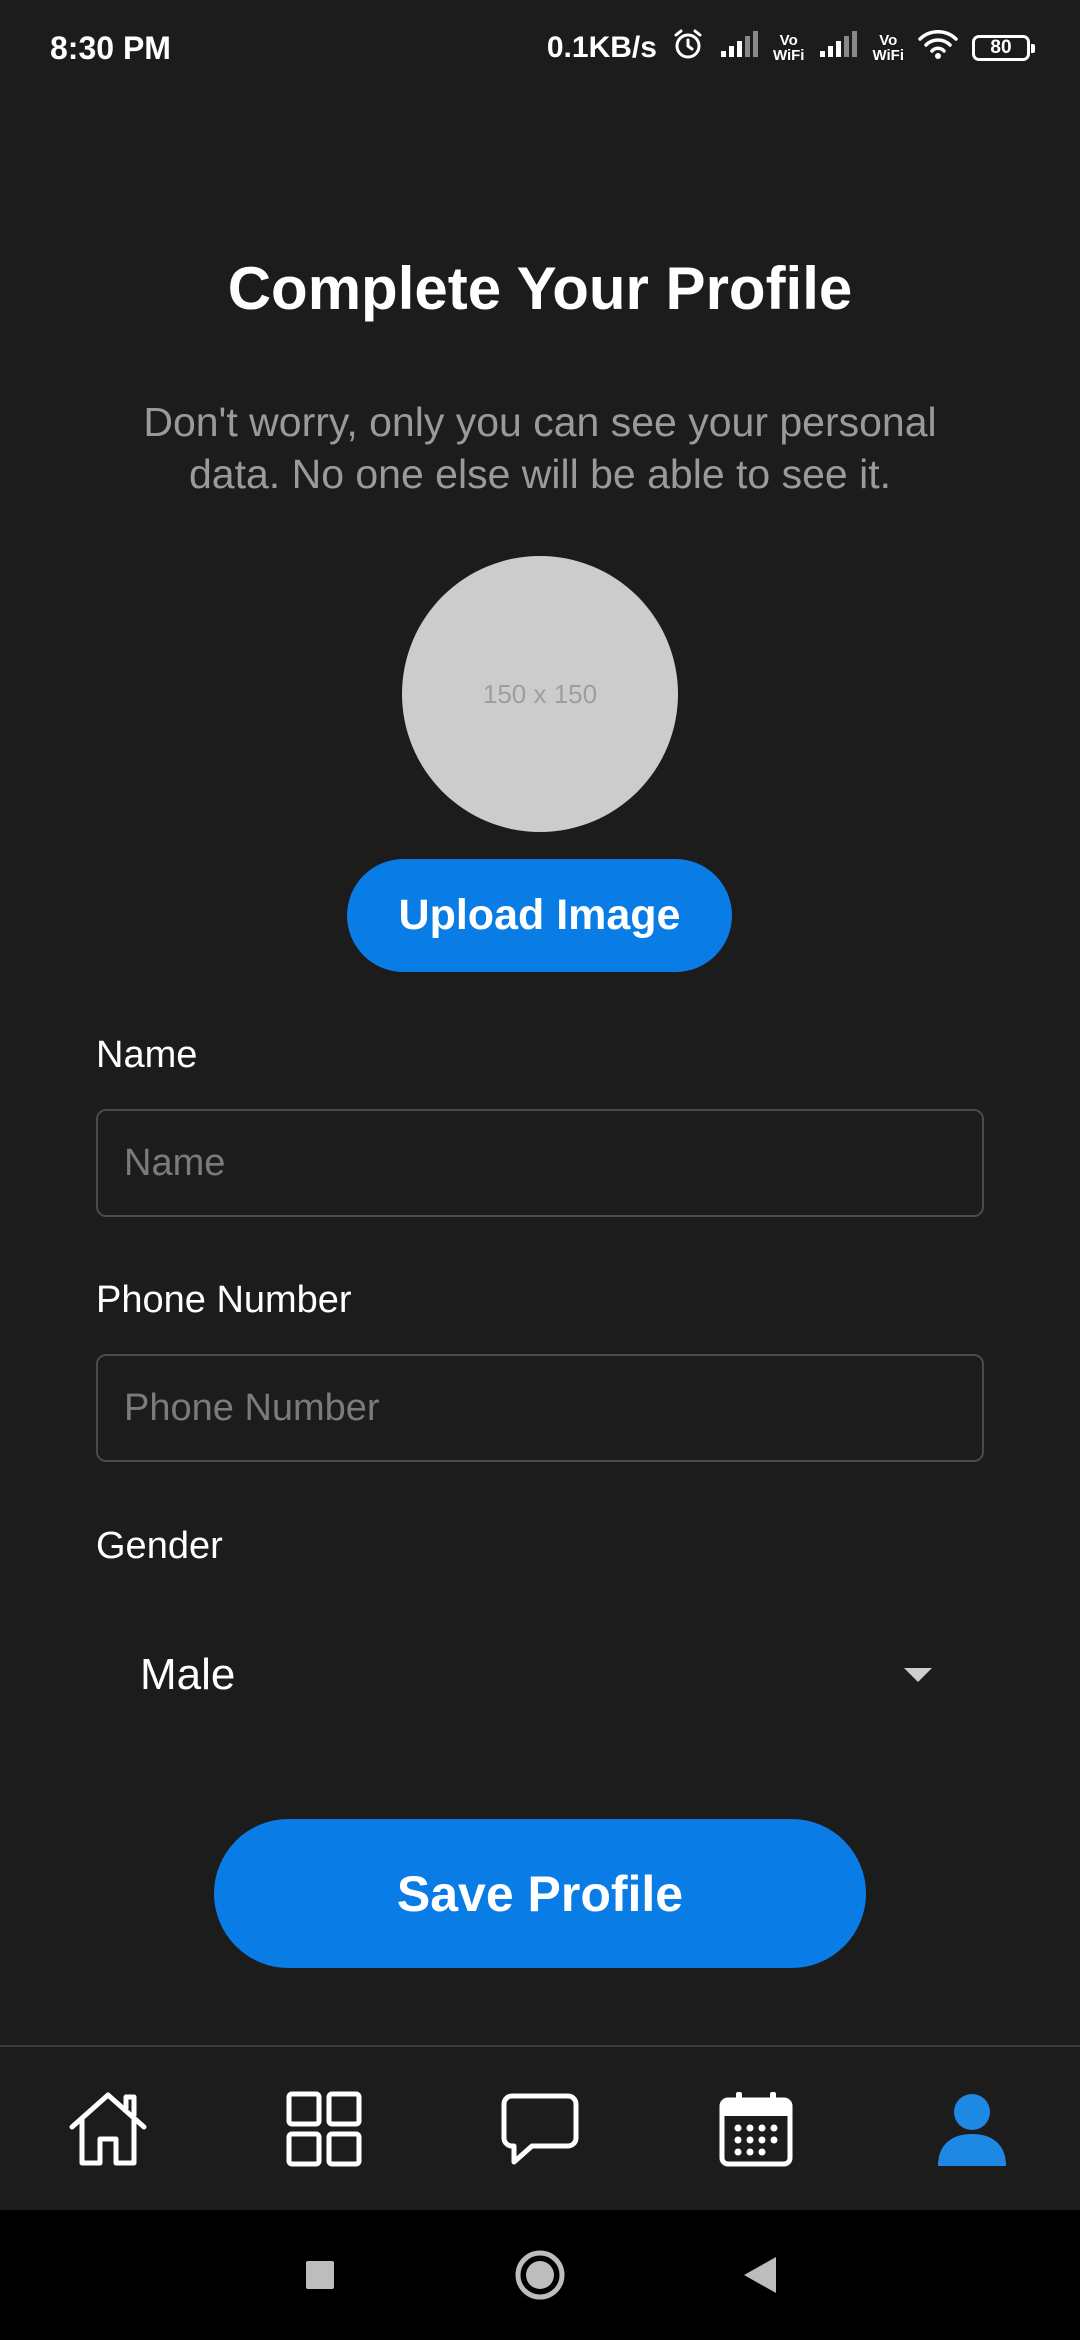 The image size is (1080, 2340). I want to click on avatar-placeholder: 150 x 150, so click(540, 694).